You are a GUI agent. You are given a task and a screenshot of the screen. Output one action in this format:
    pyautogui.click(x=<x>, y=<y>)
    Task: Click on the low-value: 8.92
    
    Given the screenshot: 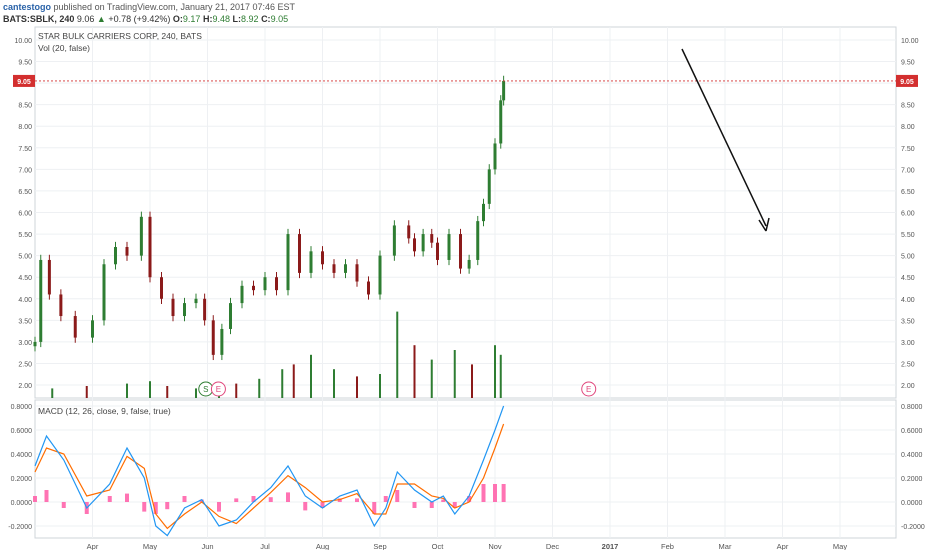 What is the action you would take?
    pyautogui.click(x=250, y=19)
    